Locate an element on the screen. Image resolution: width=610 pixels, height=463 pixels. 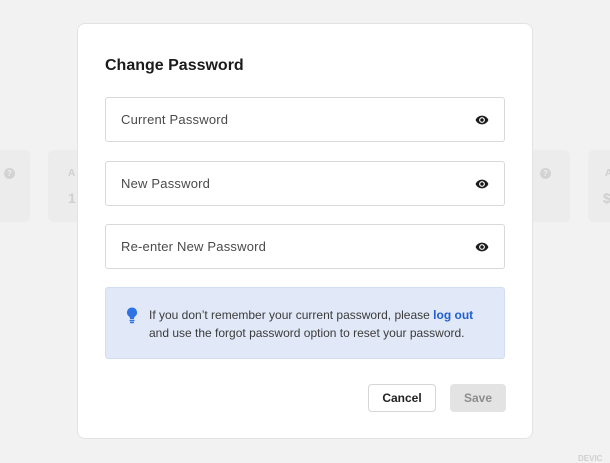
new-password-label: New Password is located at coordinates (166, 183).